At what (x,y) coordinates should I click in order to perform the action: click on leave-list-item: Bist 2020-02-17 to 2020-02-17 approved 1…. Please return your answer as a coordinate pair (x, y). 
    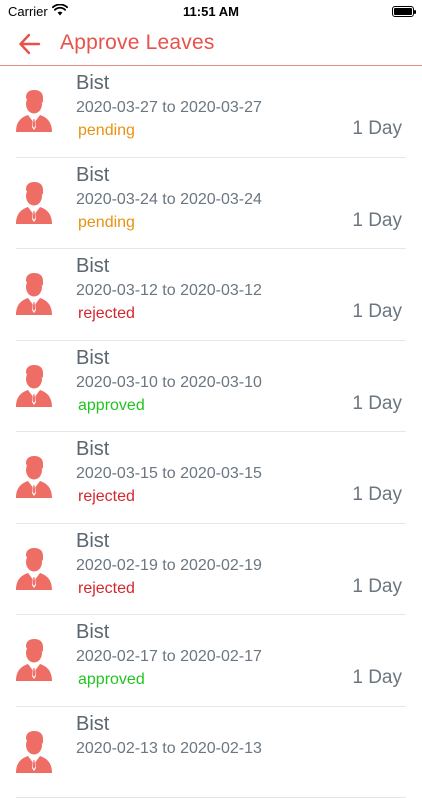
    Looking at the image, I should click on (211, 661).